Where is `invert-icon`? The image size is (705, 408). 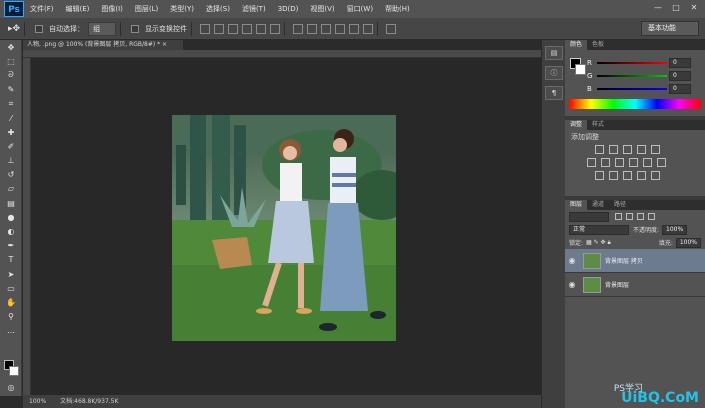
invert-icon is located at coordinates (599, 175).